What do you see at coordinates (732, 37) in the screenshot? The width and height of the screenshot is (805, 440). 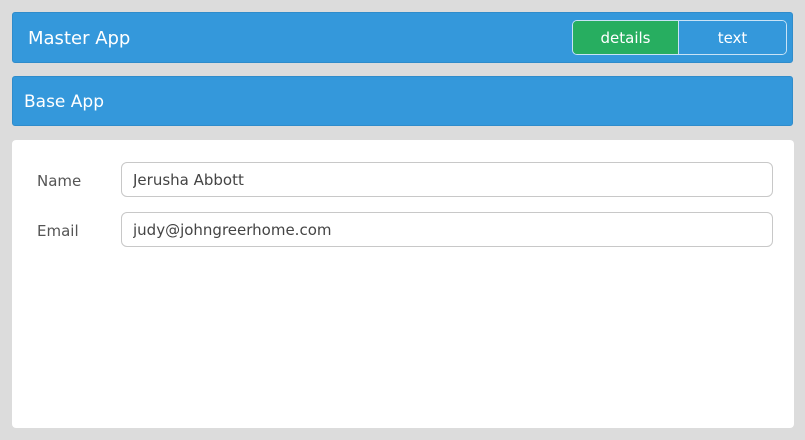 I see `text-tab: text` at bounding box center [732, 37].